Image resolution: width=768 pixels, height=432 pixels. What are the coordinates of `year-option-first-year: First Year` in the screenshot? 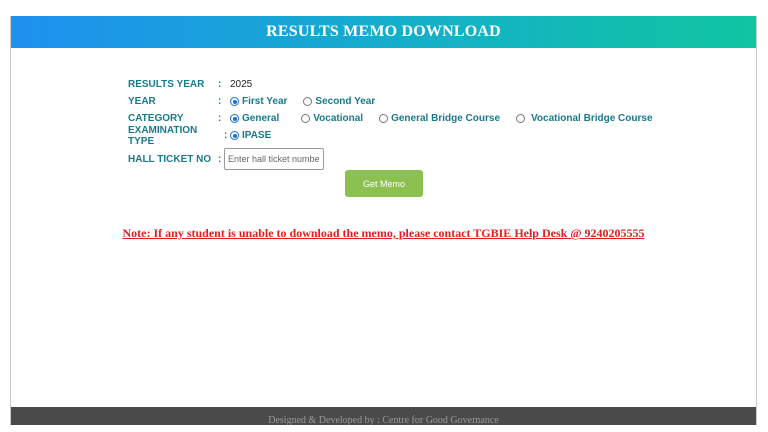 It's located at (258, 101).